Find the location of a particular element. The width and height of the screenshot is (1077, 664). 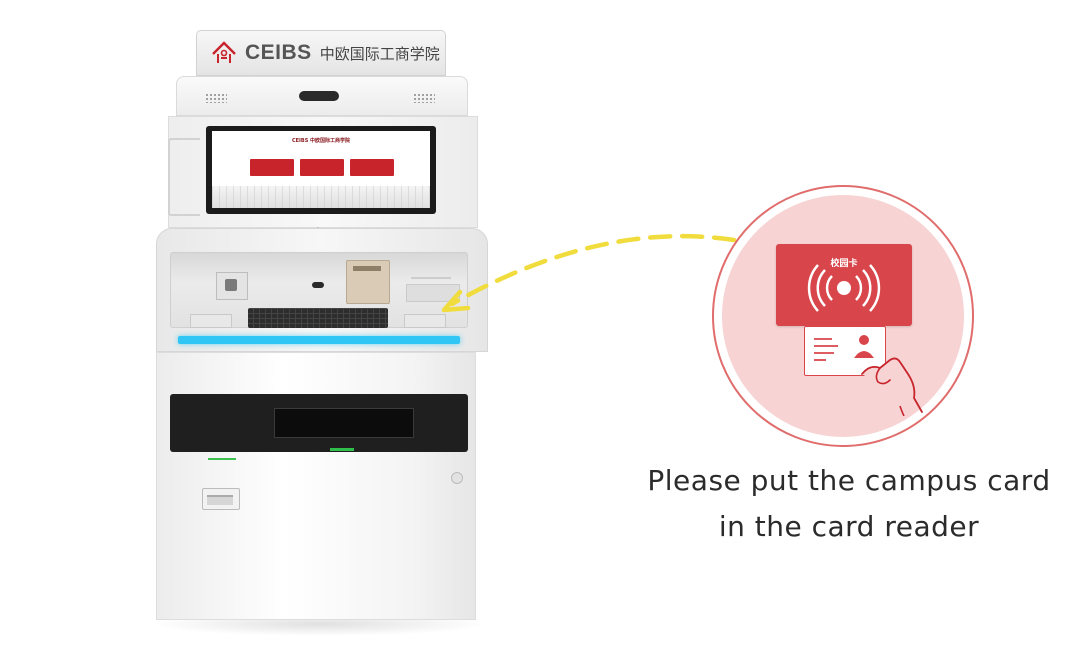

screen-header: CEIBS 中欧国际工商学院 is located at coordinates (321, 141).